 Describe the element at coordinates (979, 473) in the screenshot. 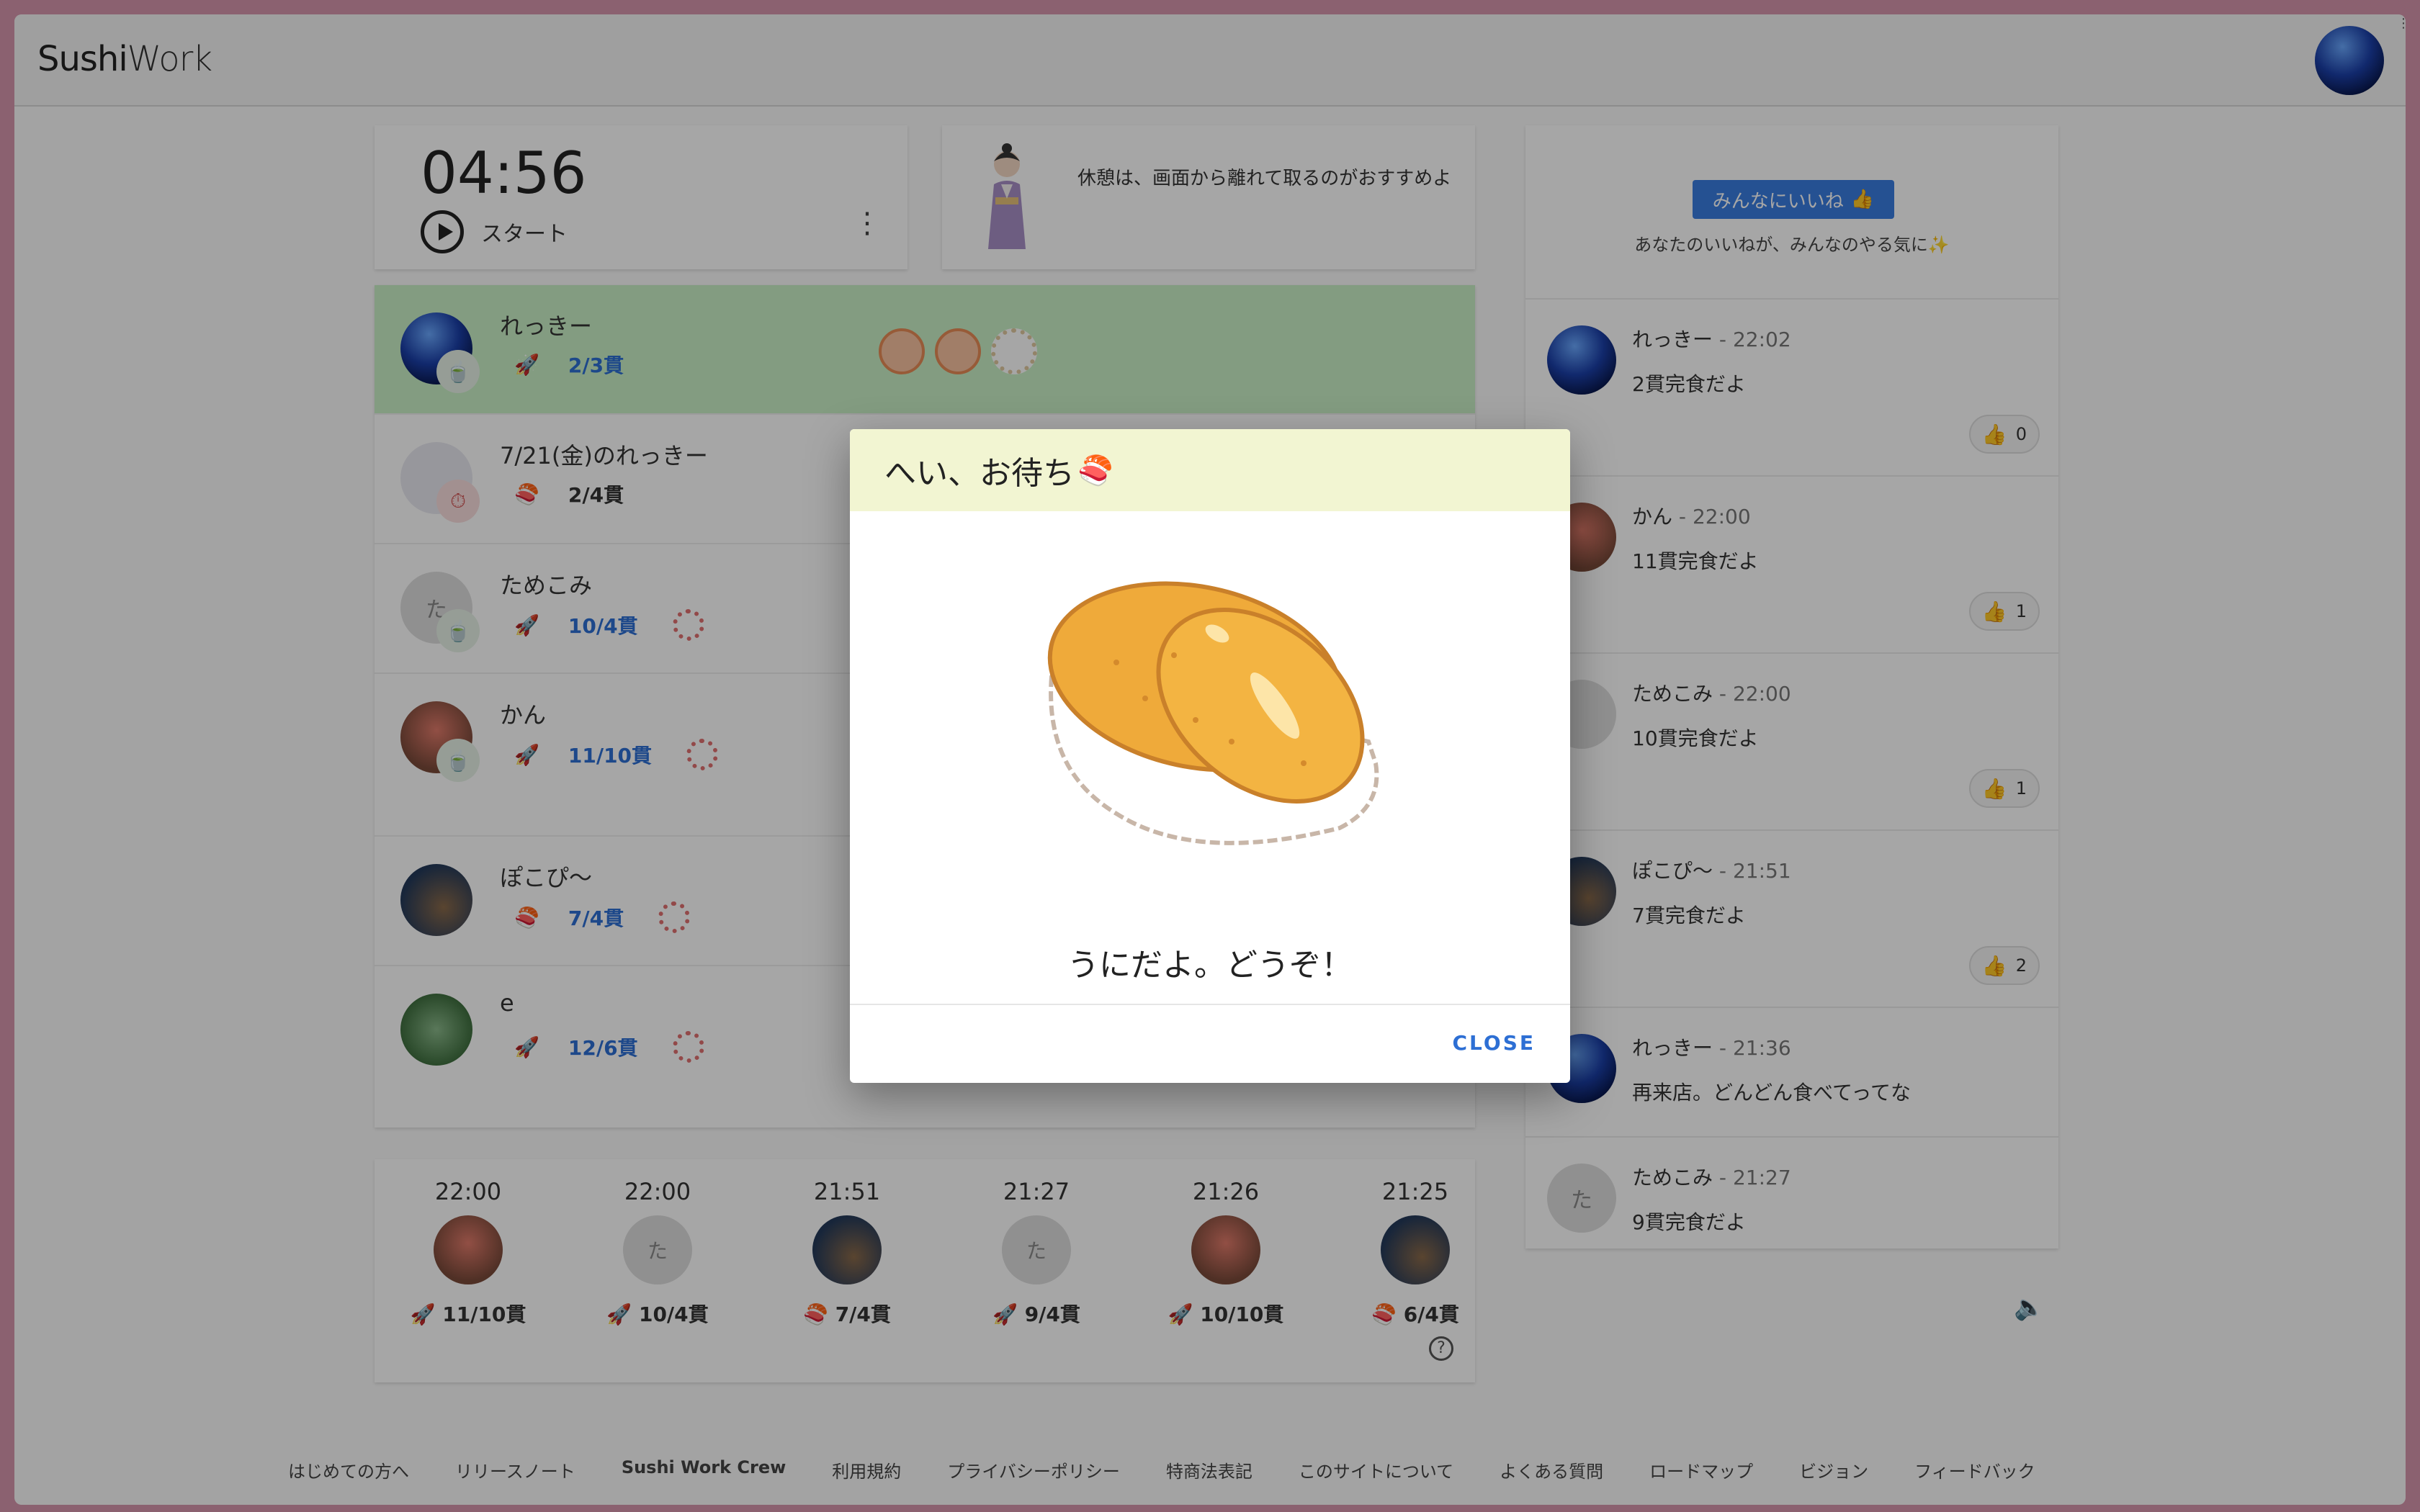

I see `dialog-title: へい、お待ち` at that location.